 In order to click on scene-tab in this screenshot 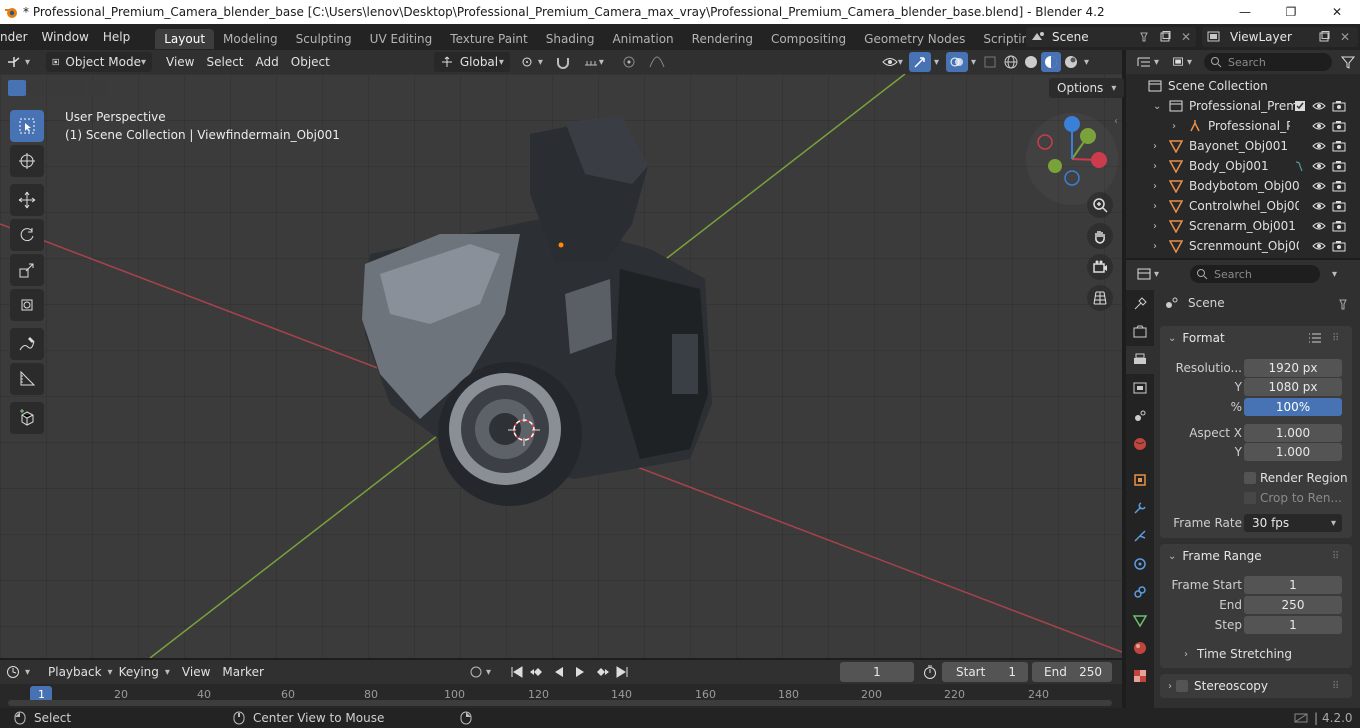, I will do `click(1140, 416)`.